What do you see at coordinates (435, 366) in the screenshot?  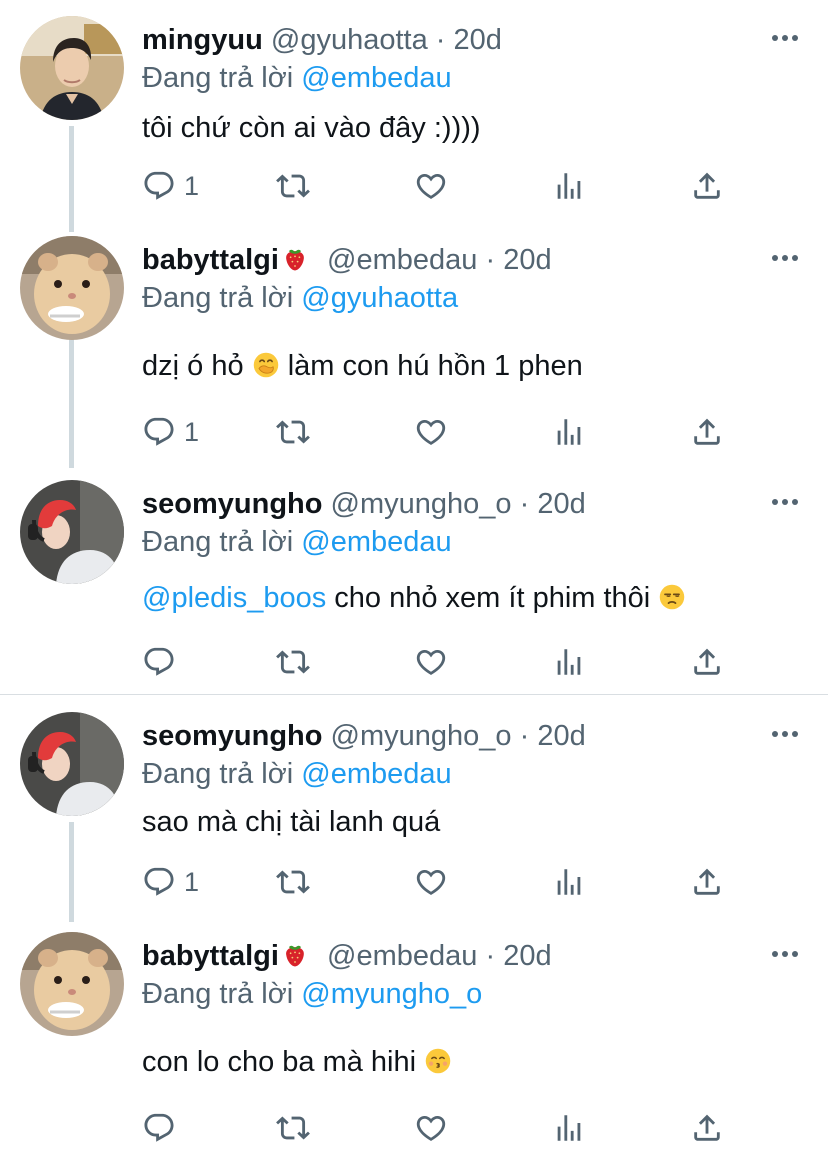 I see `tweet-text-end: làm con hú hồn 1 phen` at bounding box center [435, 366].